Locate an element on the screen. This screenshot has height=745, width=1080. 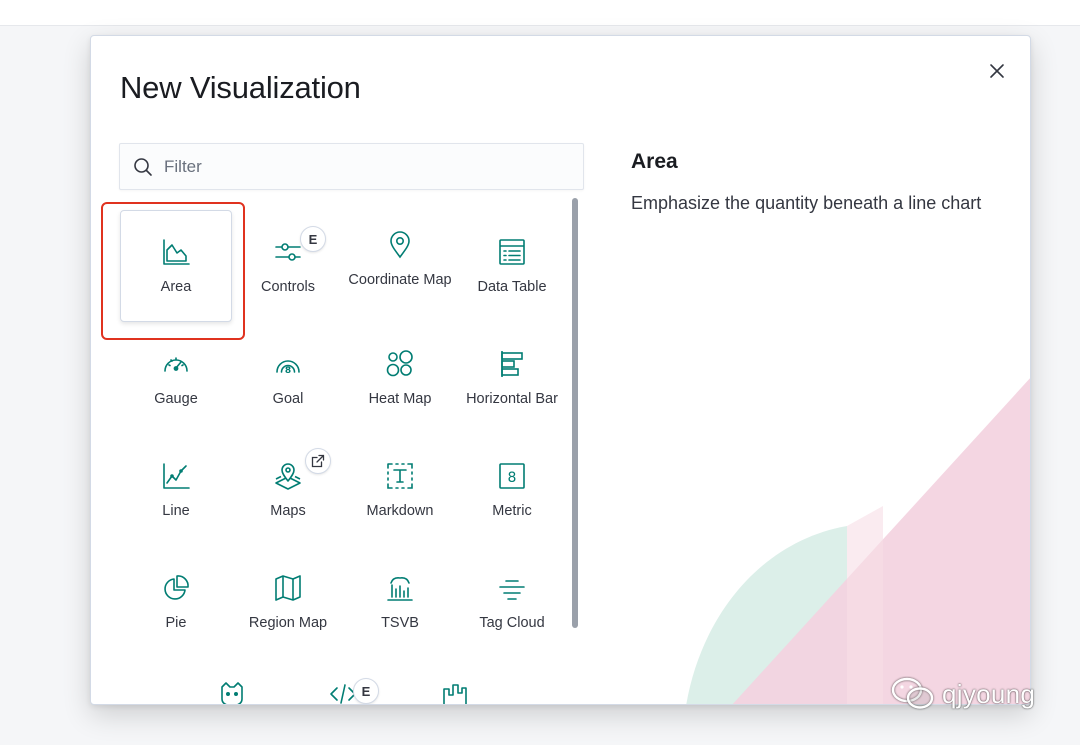
tag-cloud-icon is located at coordinates (512, 588).